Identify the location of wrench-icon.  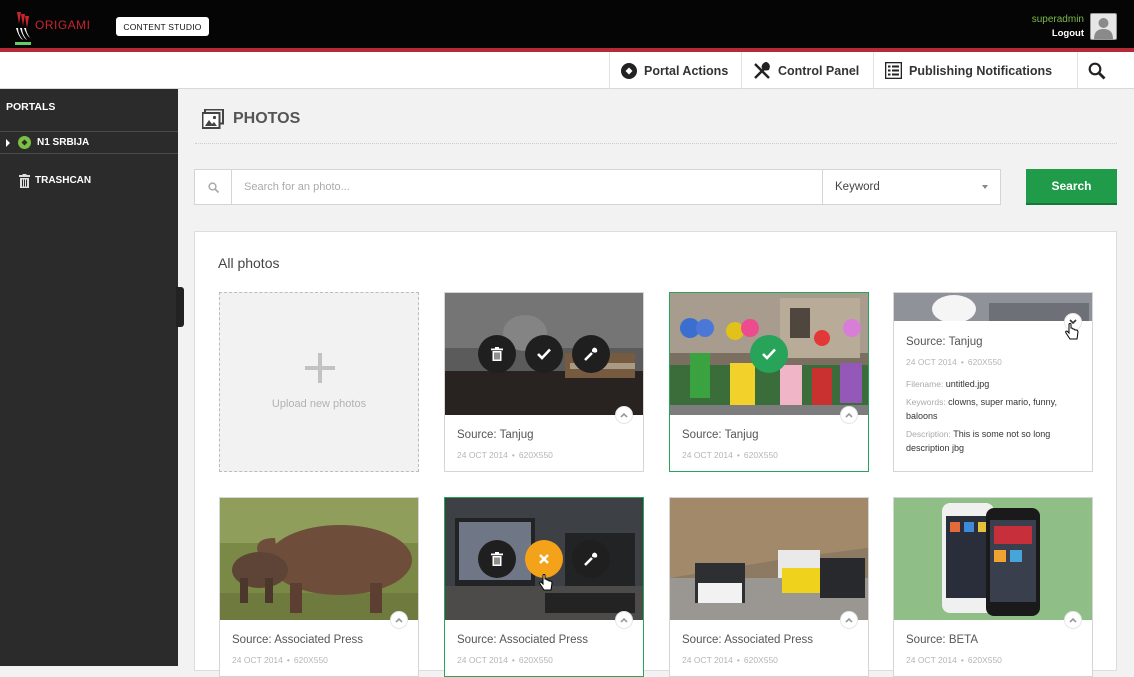
(591, 354).